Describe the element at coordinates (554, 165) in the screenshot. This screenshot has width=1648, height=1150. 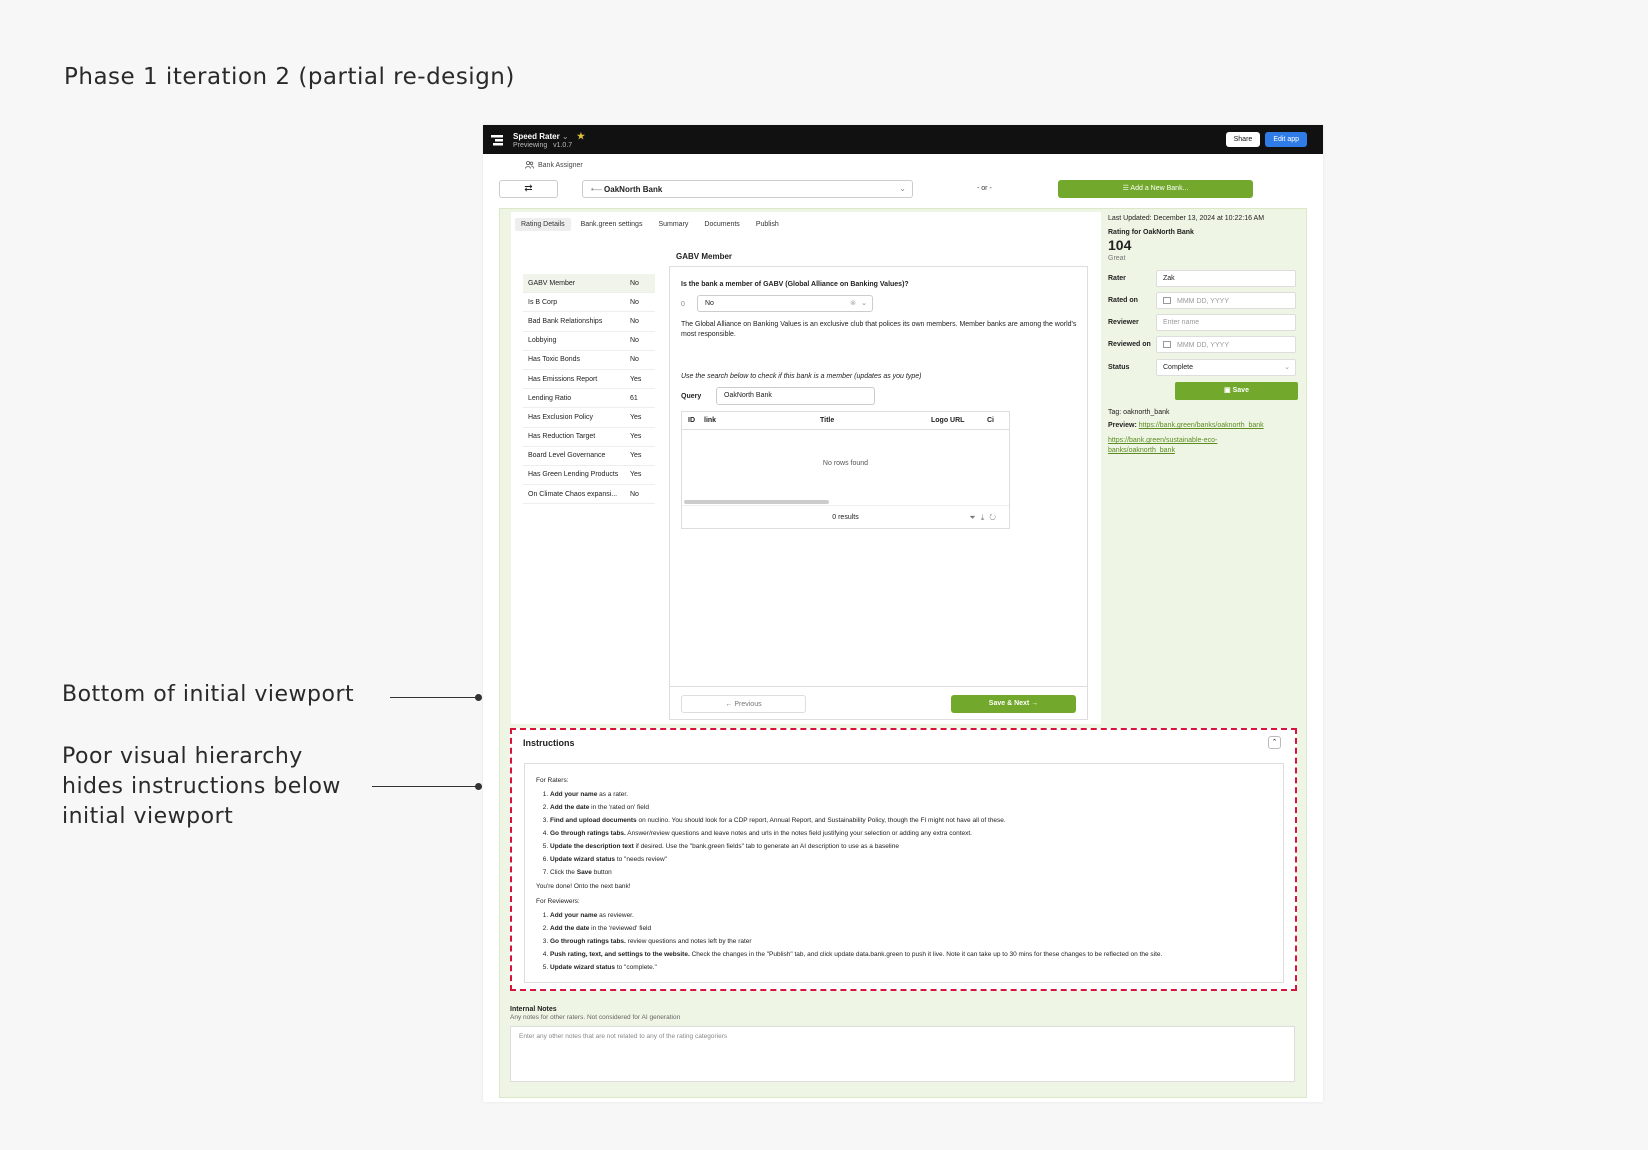
I see `bank-assigner-tab: Bank Assigner` at that location.